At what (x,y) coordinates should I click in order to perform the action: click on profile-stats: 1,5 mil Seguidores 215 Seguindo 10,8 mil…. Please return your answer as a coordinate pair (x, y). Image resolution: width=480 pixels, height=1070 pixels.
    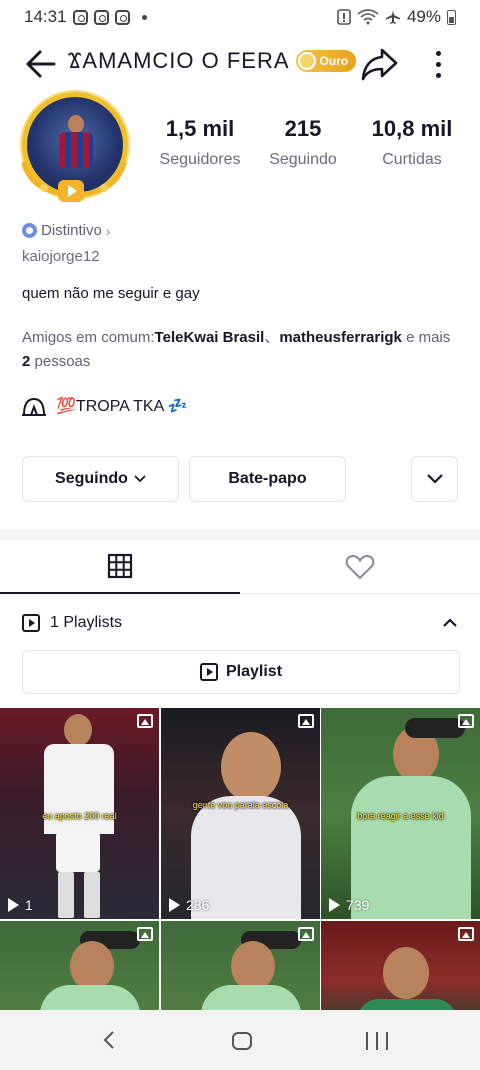
    Looking at the image, I should click on (310, 142).